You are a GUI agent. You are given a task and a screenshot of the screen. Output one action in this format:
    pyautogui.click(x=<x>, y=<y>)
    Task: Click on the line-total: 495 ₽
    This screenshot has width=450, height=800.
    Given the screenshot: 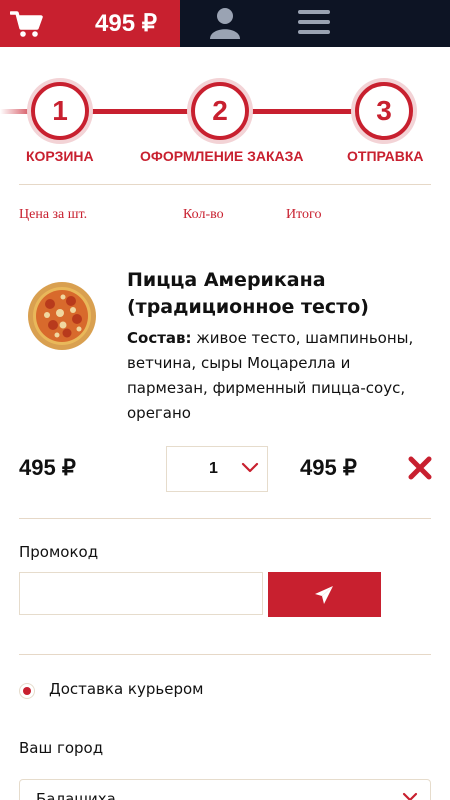 What is the action you would take?
    pyautogui.click(x=328, y=467)
    